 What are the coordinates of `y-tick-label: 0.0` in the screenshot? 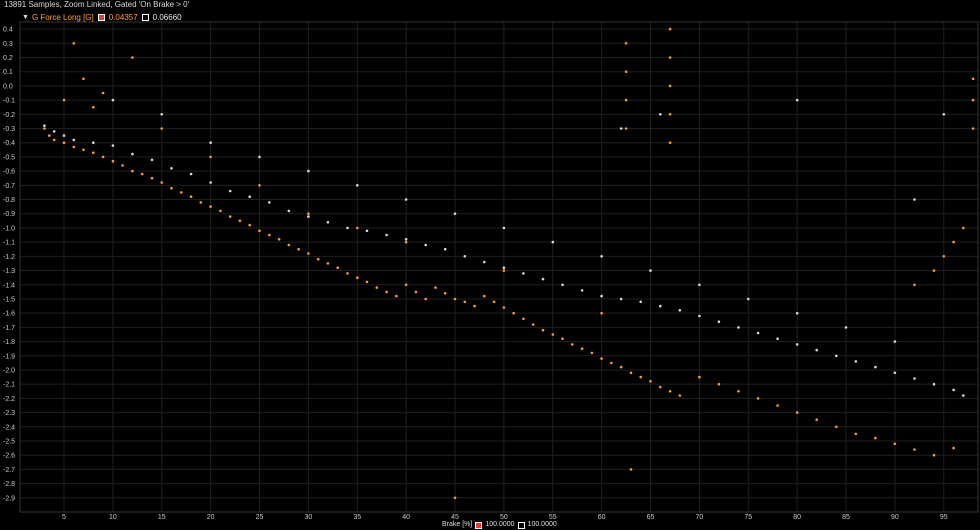 It's located at (8, 86).